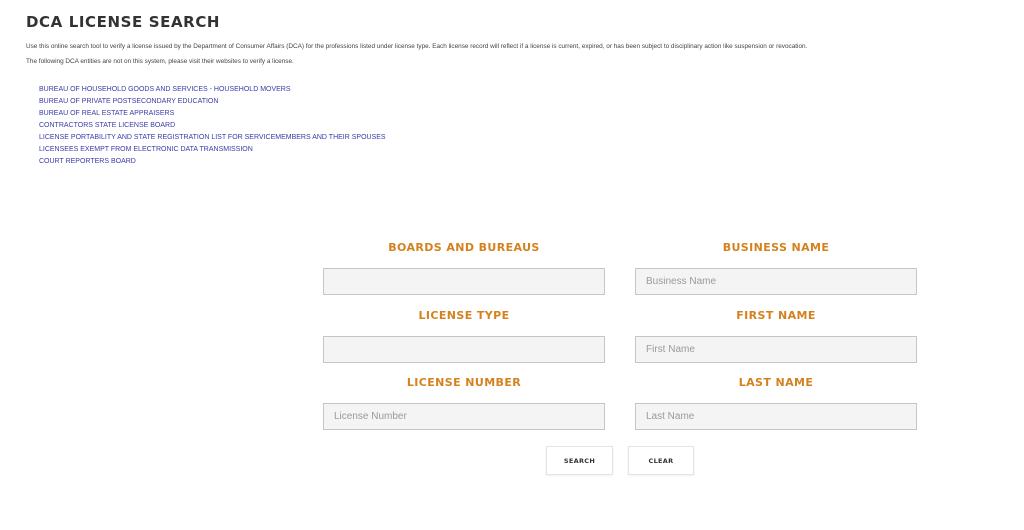 The image size is (1024, 530). What do you see at coordinates (87, 161) in the screenshot?
I see `entity-link-court-reporters-board: COURT REPORTERS BOARD` at bounding box center [87, 161].